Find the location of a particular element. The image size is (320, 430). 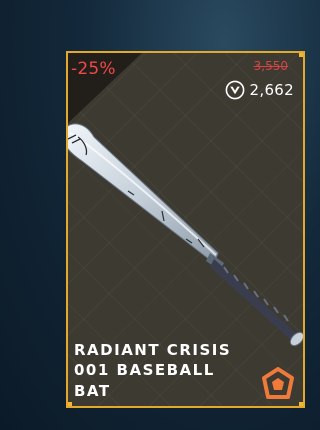

premium-tier-icon is located at coordinates (278, 383).